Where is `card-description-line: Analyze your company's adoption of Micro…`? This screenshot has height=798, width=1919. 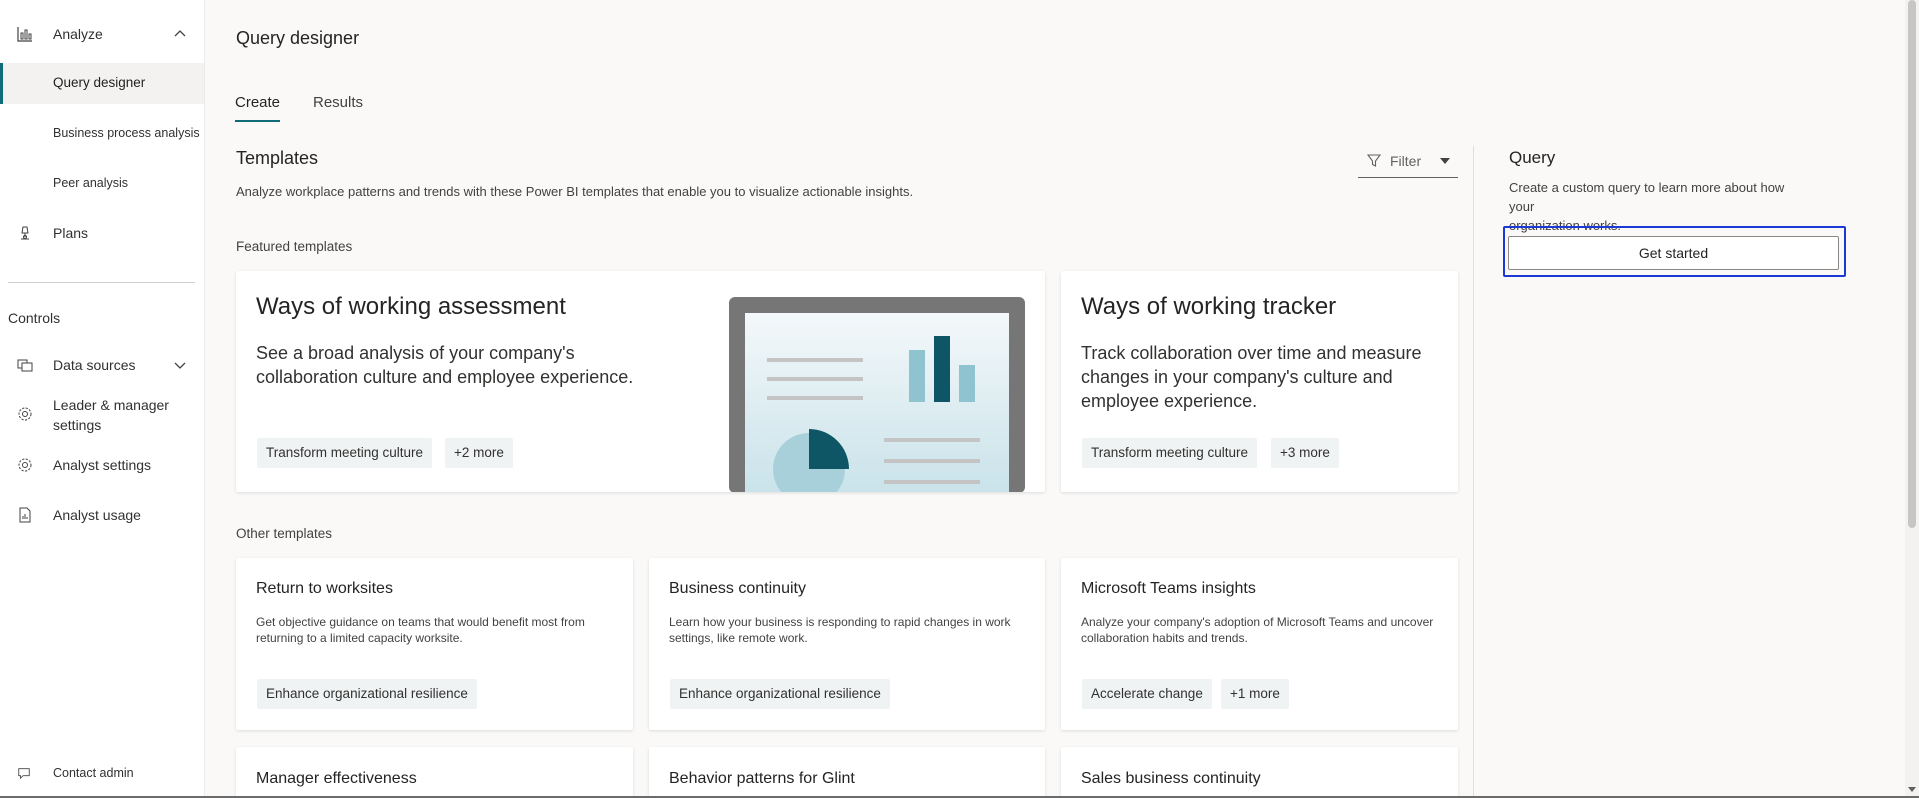 card-description-line: Analyze your company's adoption of Micro… is located at coordinates (1257, 622).